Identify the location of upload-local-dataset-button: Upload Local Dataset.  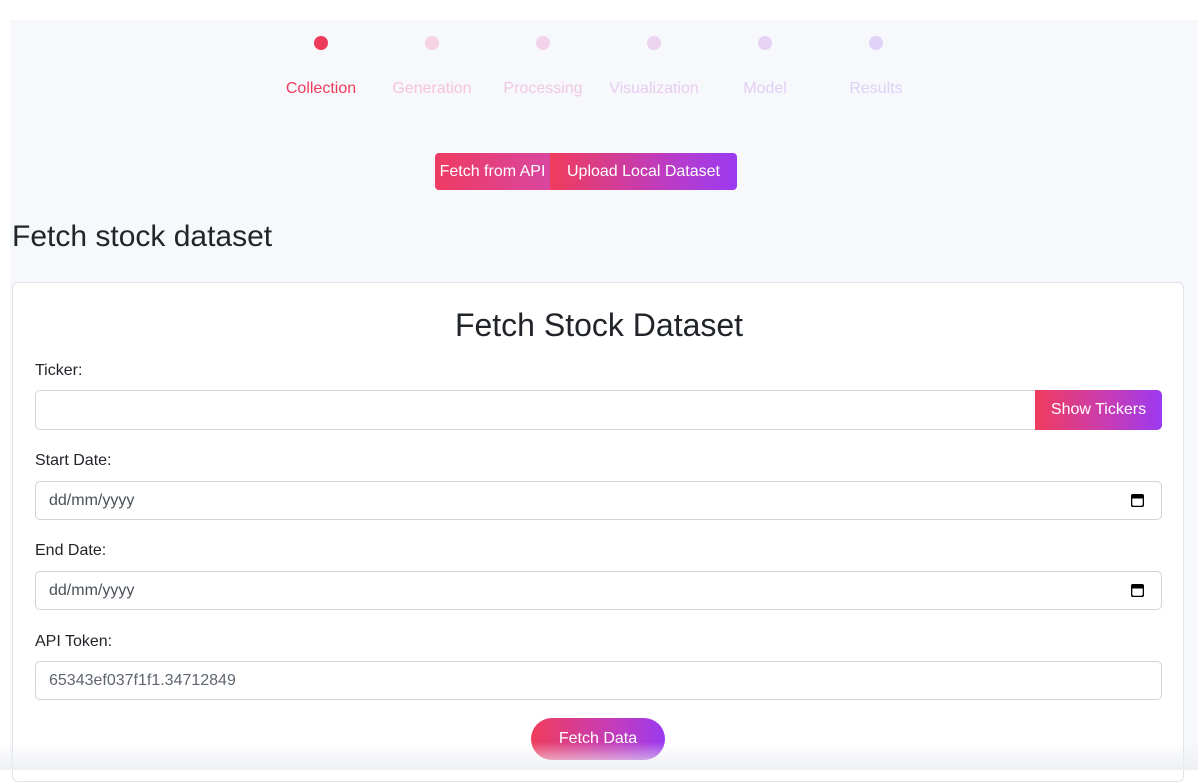
(643, 171).